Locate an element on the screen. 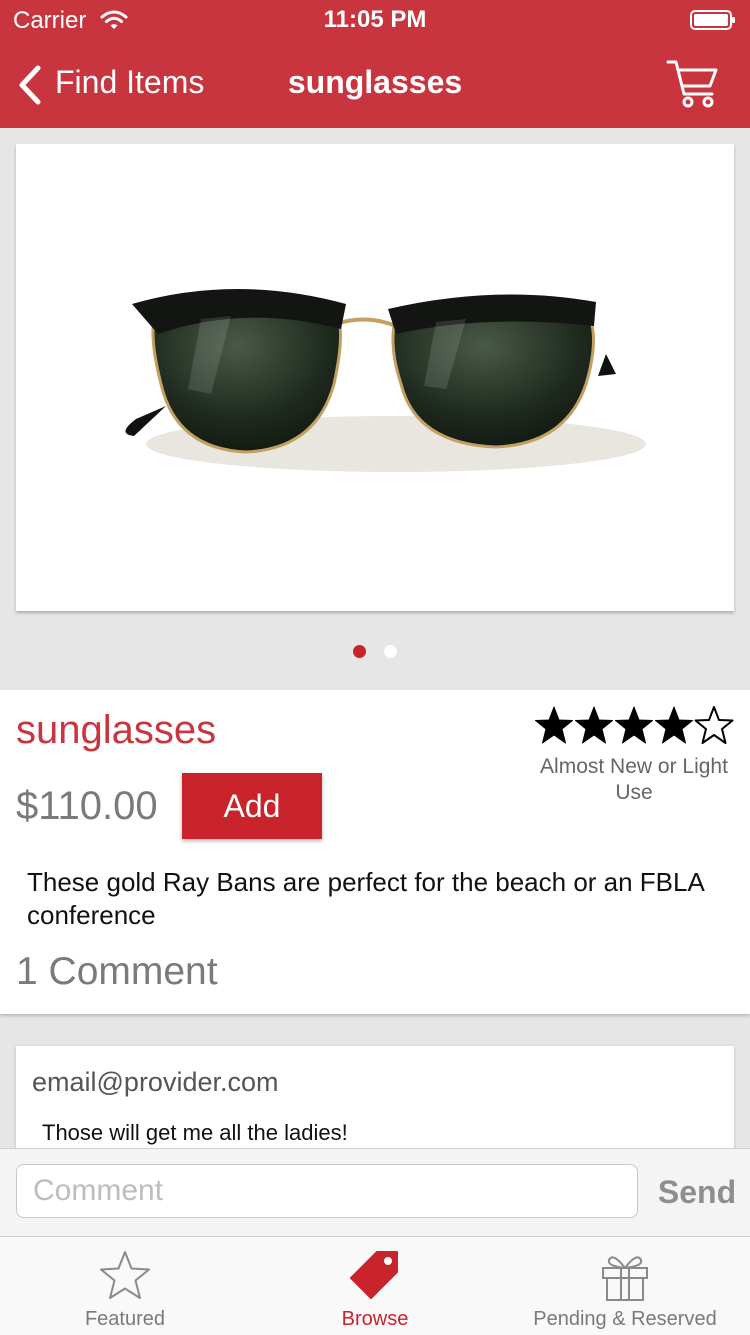 The image size is (750, 1335). page-title: sunglasses is located at coordinates (375, 82).